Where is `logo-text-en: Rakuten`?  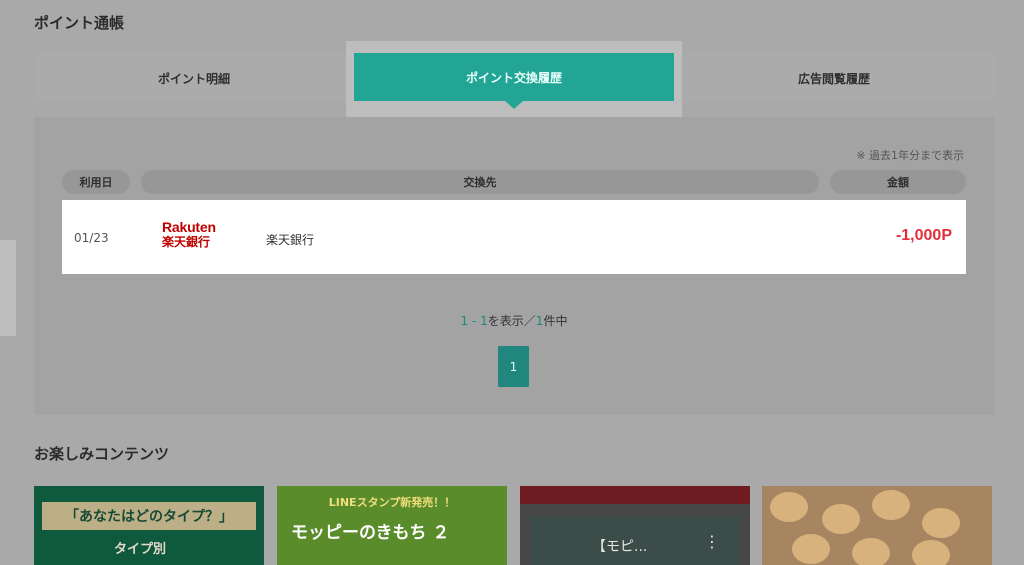
logo-text-en: Rakuten is located at coordinates (189, 227).